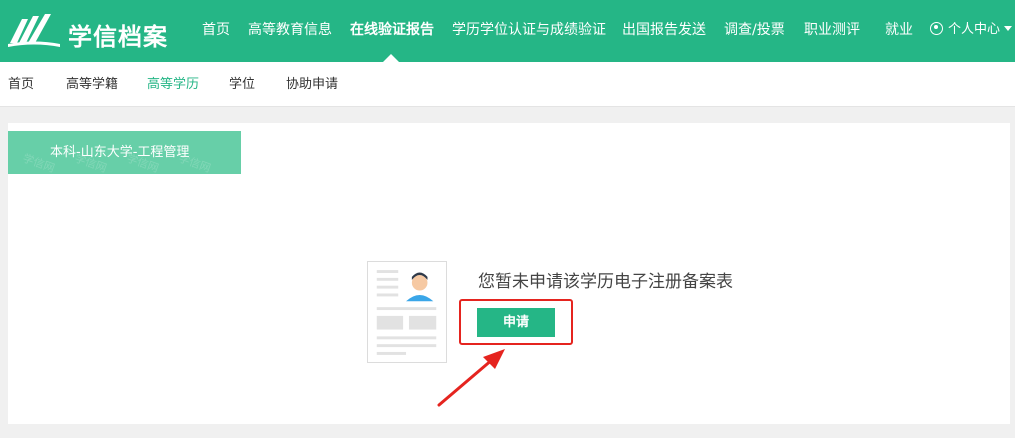 This screenshot has width=1015, height=438. I want to click on user-icon, so click(936, 28).